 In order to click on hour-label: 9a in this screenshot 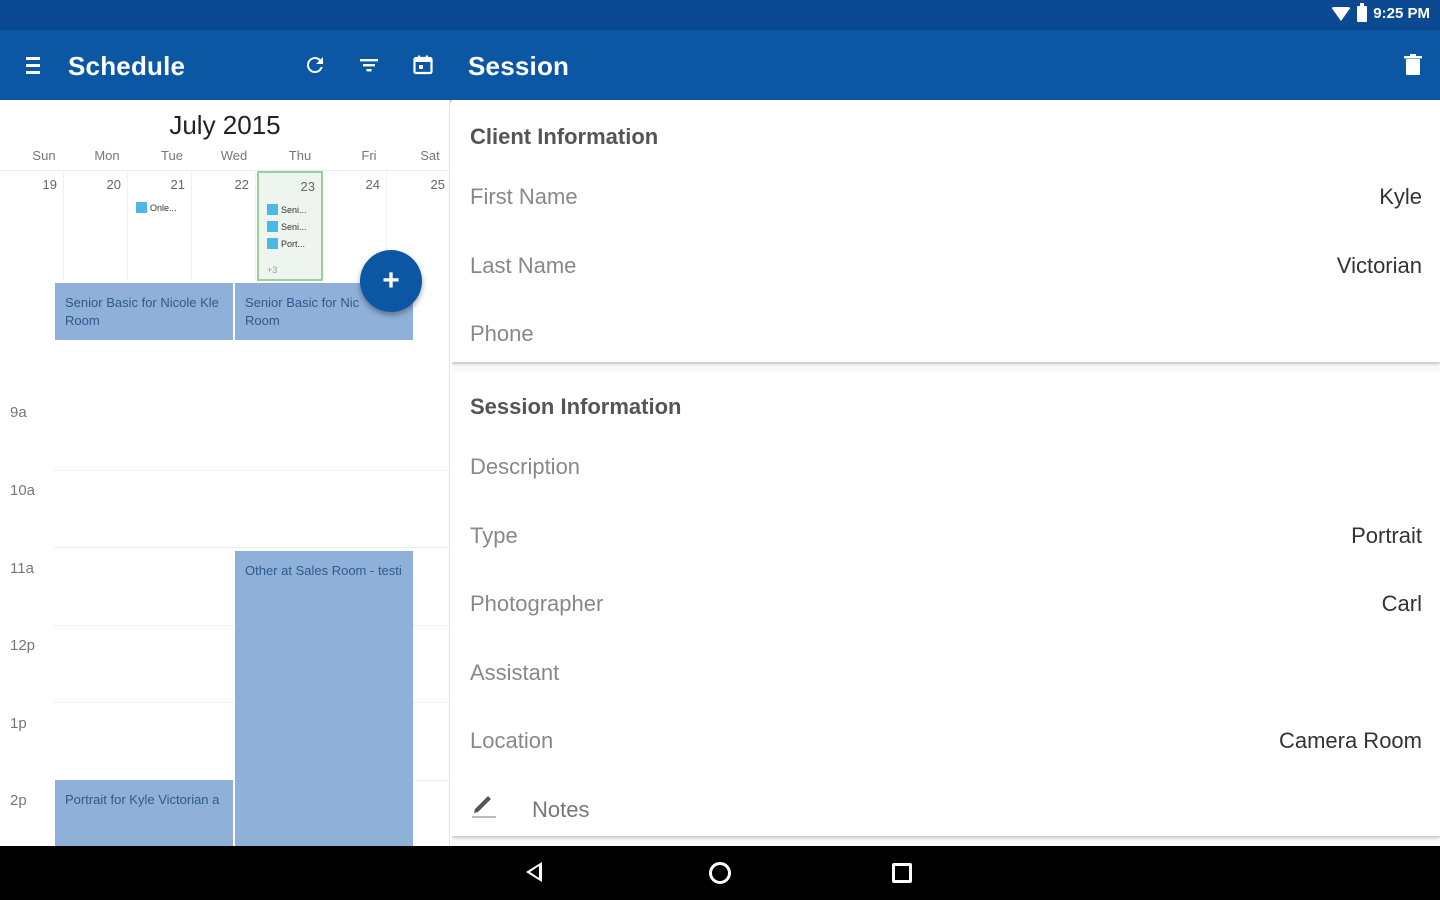, I will do `click(18, 412)`.